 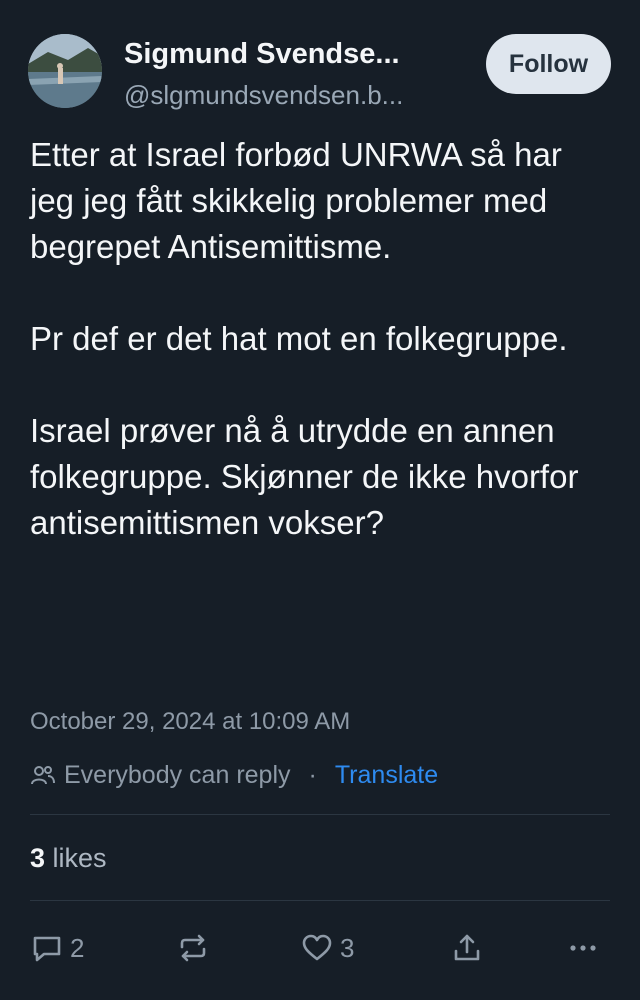 What do you see at coordinates (79, 858) in the screenshot?
I see `likes-label: likes` at bounding box center [79, 858].